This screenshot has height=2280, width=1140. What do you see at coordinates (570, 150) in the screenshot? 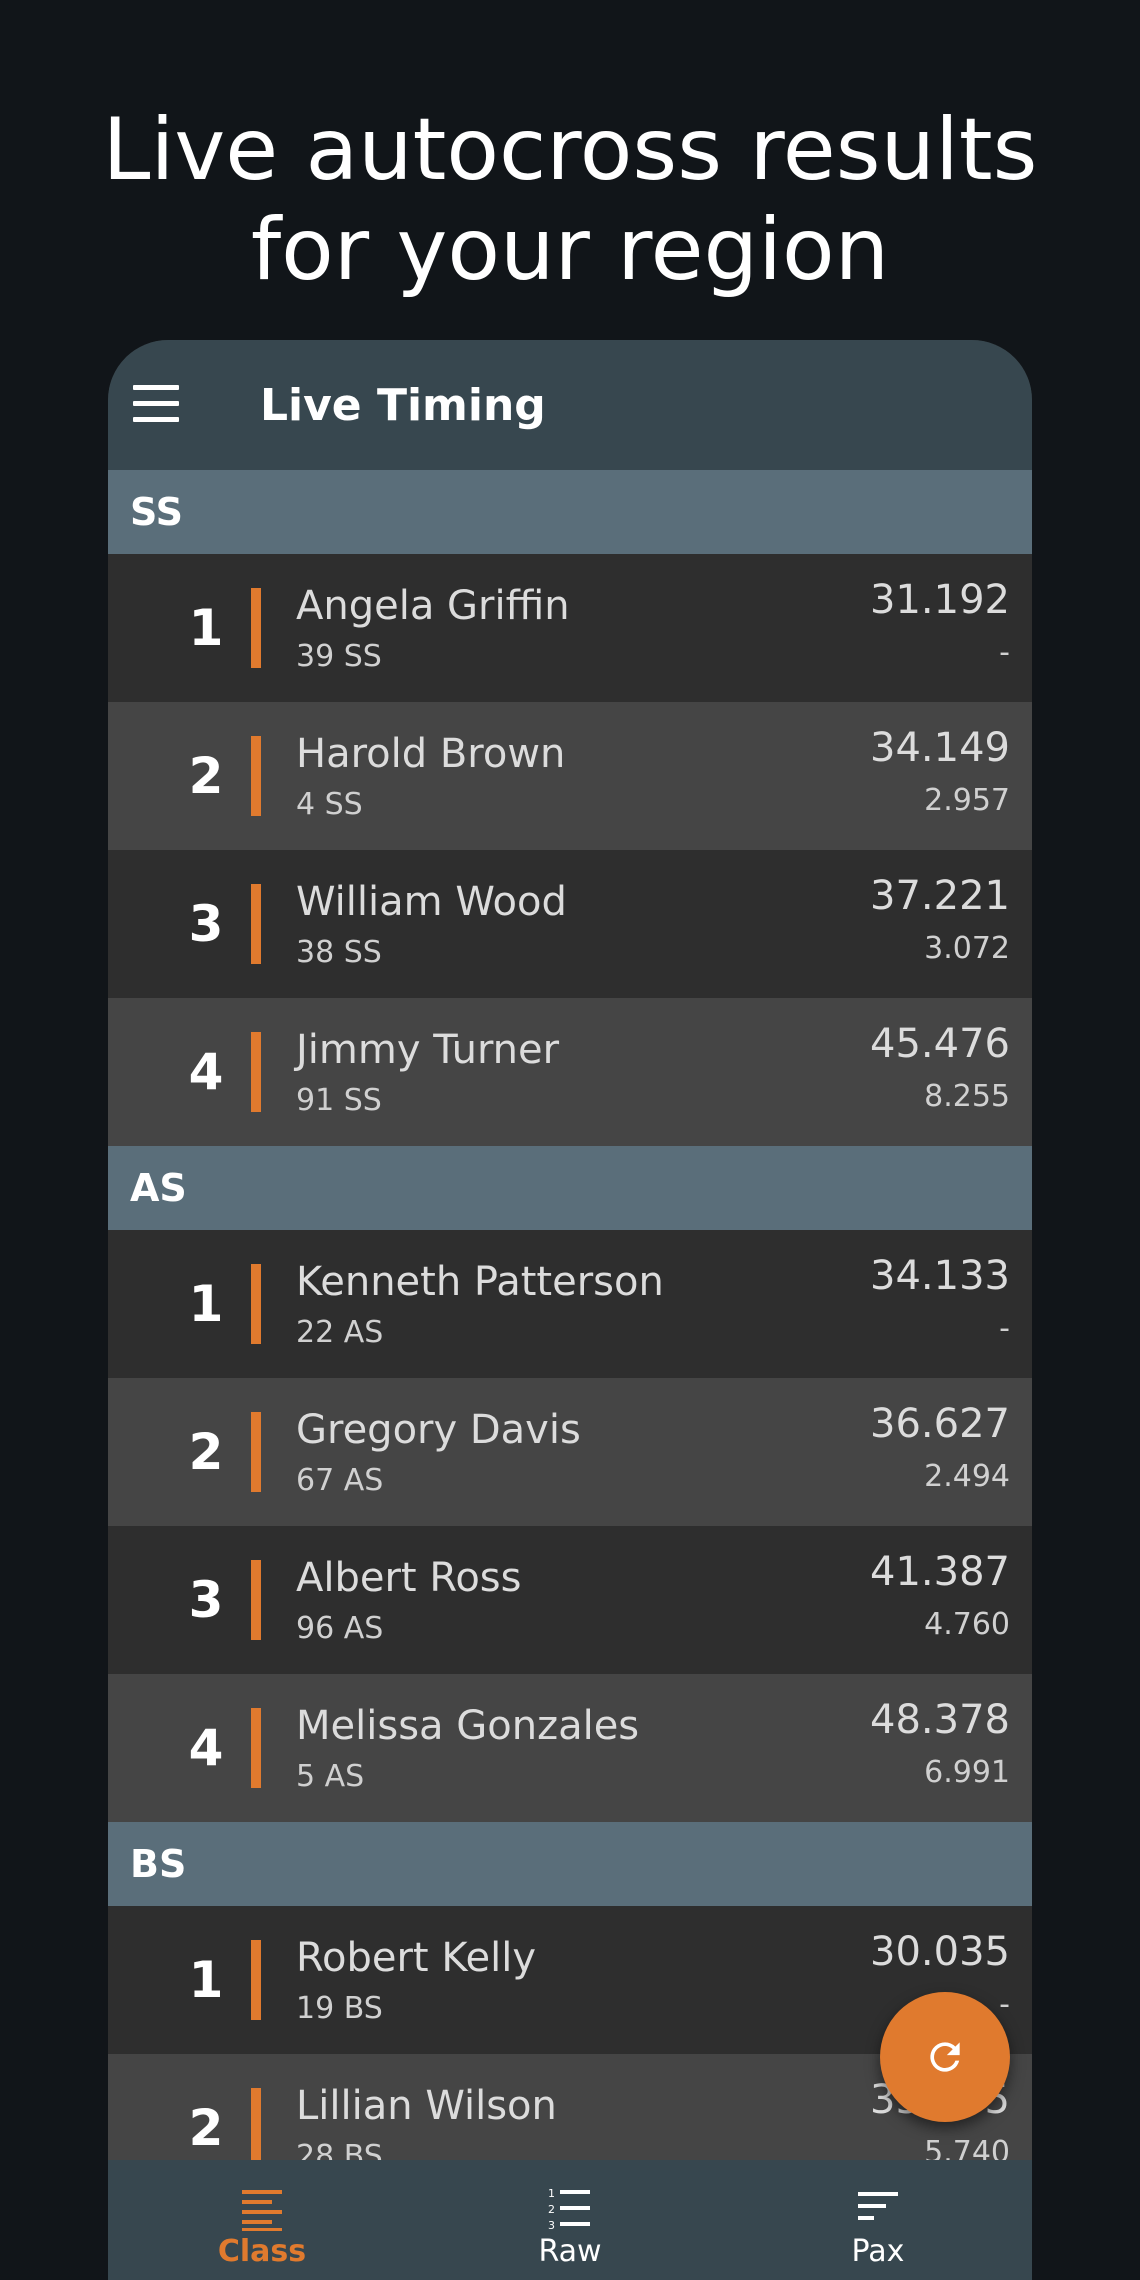
I see `headline-line-1: Live autocross results` at bounding box center [570, 150].